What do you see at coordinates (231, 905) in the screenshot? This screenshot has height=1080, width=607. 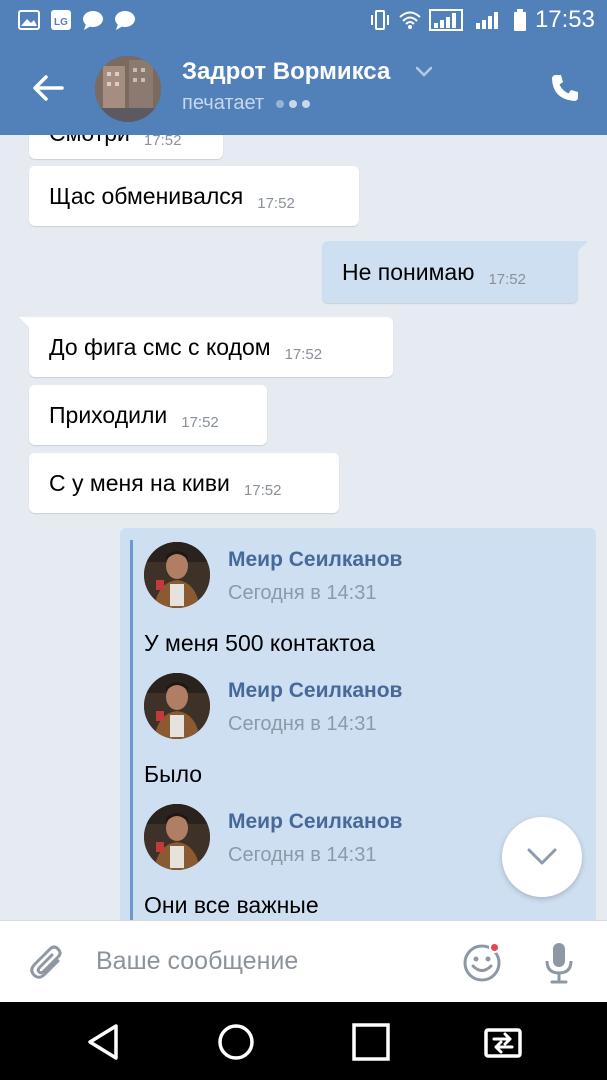 I see `forward-text: Они все важные` at bounding box center [231, 905].